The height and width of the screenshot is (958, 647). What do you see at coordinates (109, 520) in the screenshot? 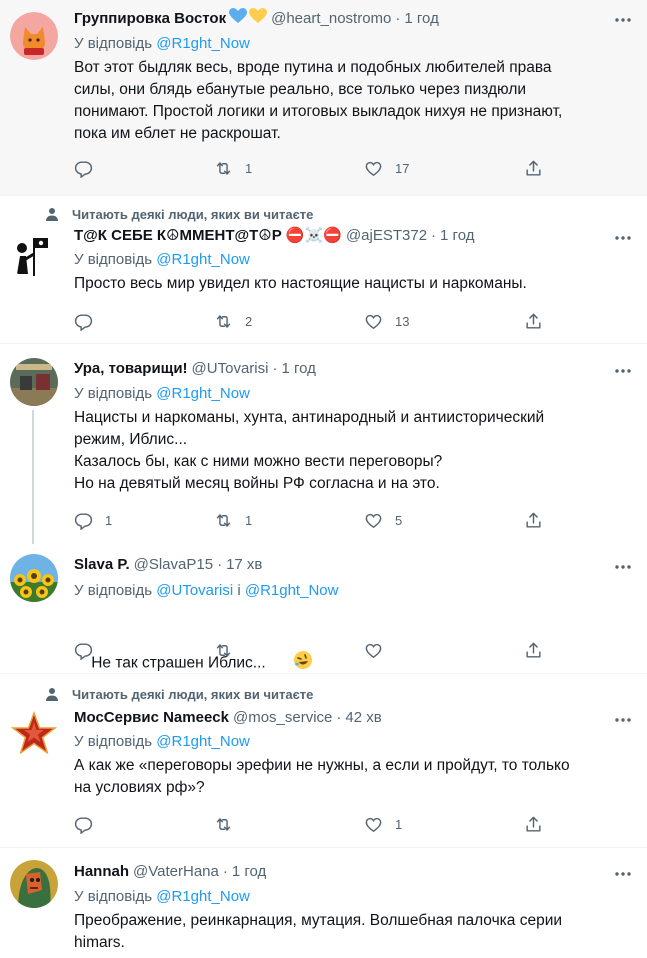
I see `reply-count: 1` at bounding box center [109, 520].